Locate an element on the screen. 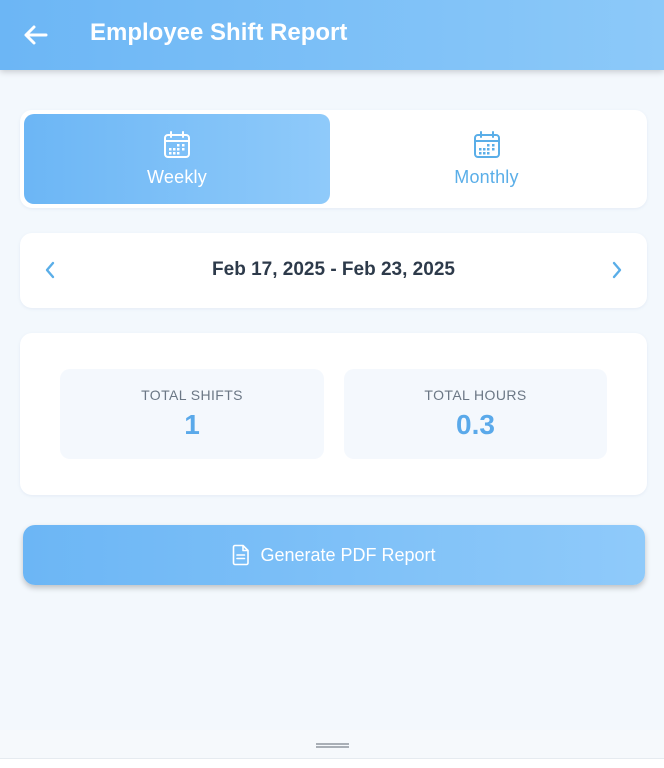 This screenshot has width=664, height=768. tab-weekly-label: Weekly is located at coordinates (177, 176).